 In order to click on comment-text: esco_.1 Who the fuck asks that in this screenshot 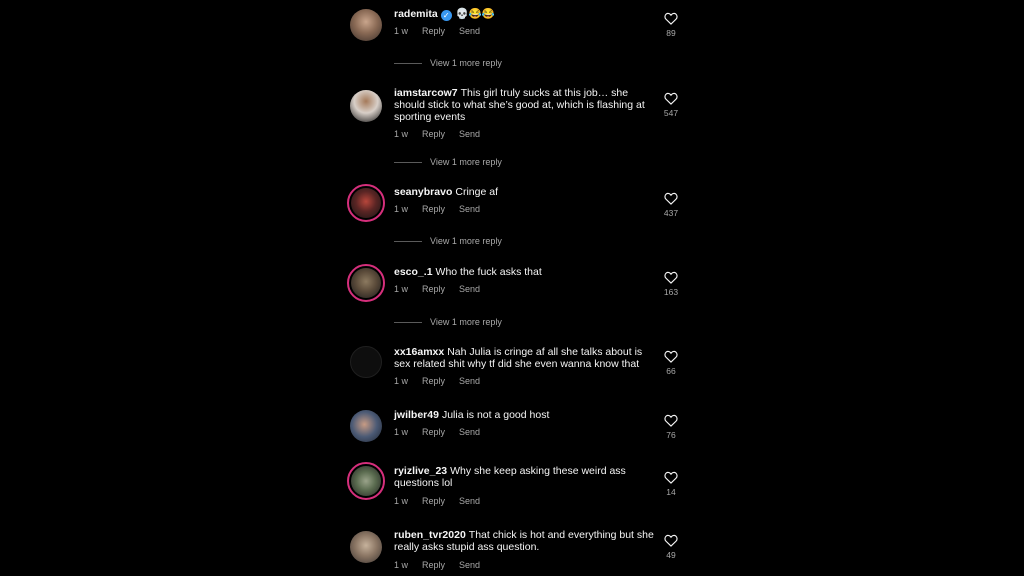, I will do `click(525, 272)`.